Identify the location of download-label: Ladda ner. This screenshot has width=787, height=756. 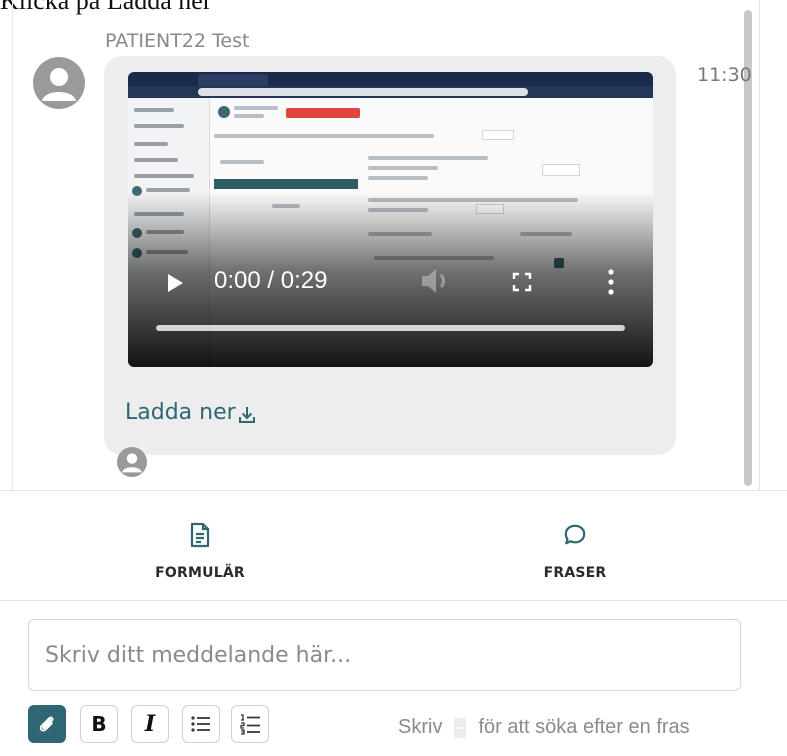
(180, 412).